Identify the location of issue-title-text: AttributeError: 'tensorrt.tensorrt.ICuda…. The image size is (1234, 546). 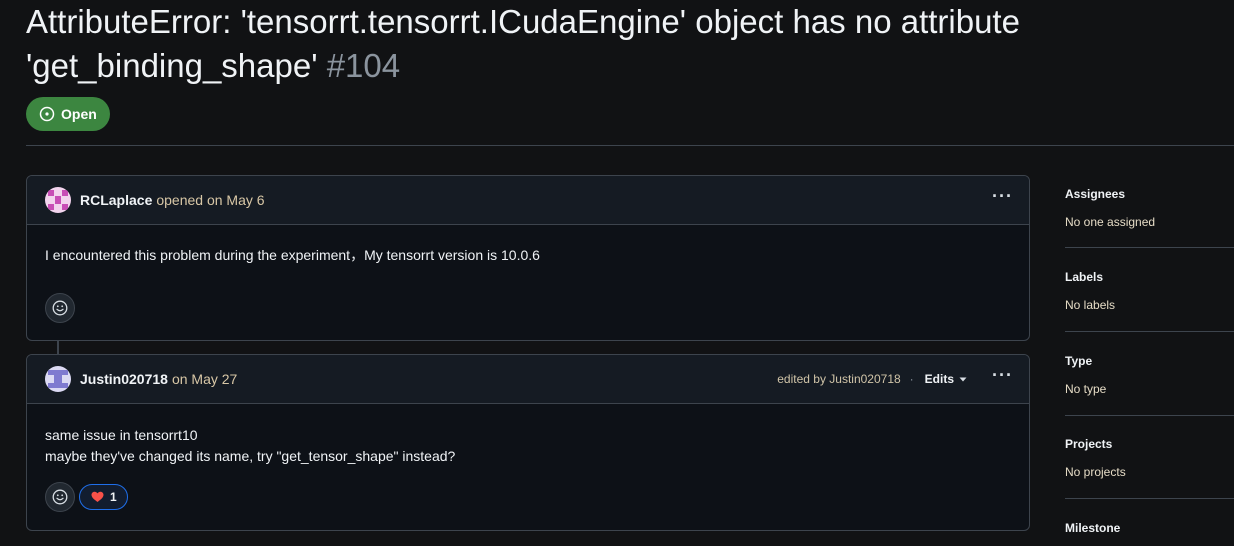
(523, 43).